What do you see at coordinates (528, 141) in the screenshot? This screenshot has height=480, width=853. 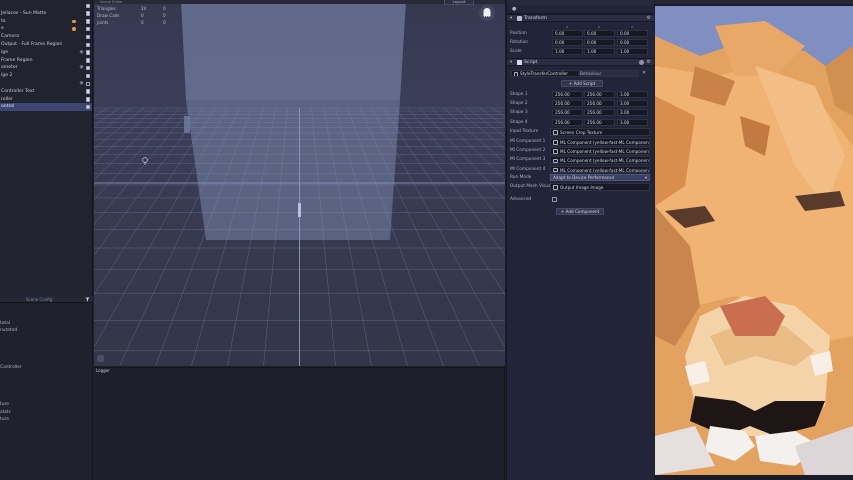 I see `ml-component-label: Ml Component 1` at bounding box center [528, 141].